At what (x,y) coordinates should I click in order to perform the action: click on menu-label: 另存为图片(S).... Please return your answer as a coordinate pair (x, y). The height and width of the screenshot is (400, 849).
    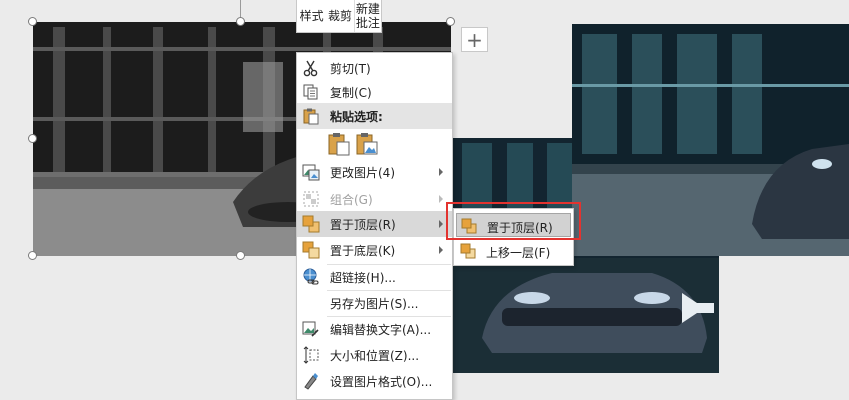
    Looking at the image, I should click on (374, 303).